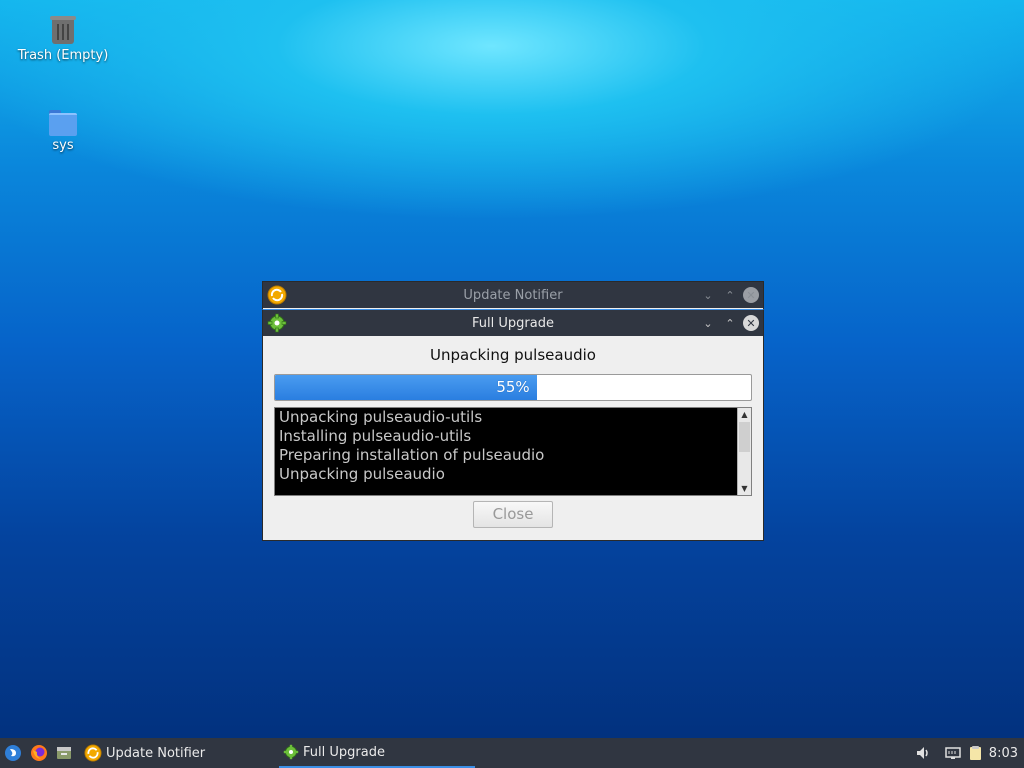 This screenshot has height=768, width=1024. I want to click on folder-icon, so click(63, 120).